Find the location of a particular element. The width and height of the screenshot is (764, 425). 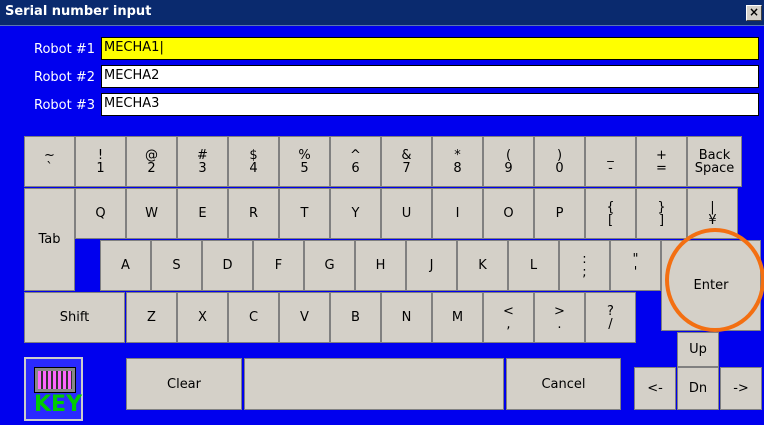

keyboard-icon: KEY is located at coordinates (53, 389).